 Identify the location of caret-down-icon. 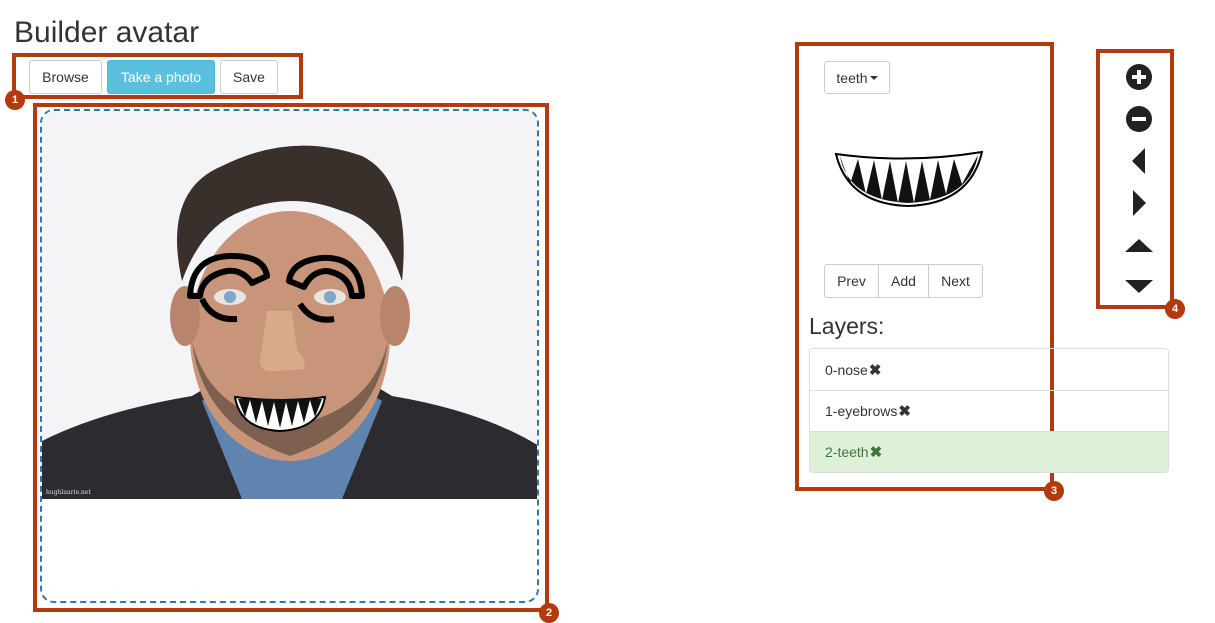
(873, 77).